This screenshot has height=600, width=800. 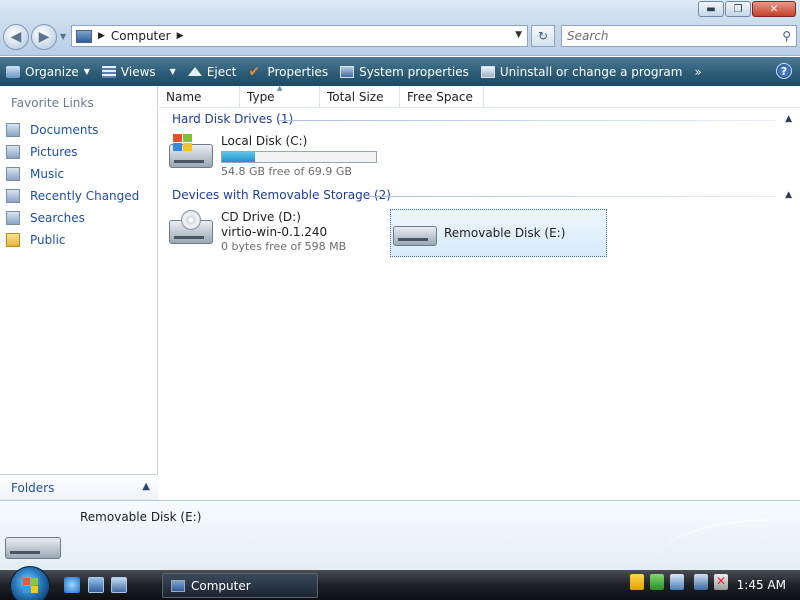 What do you see at coordinates (13, 152) in the screenshot?
I see `pictures-icon` at bounding box center [13, 152].